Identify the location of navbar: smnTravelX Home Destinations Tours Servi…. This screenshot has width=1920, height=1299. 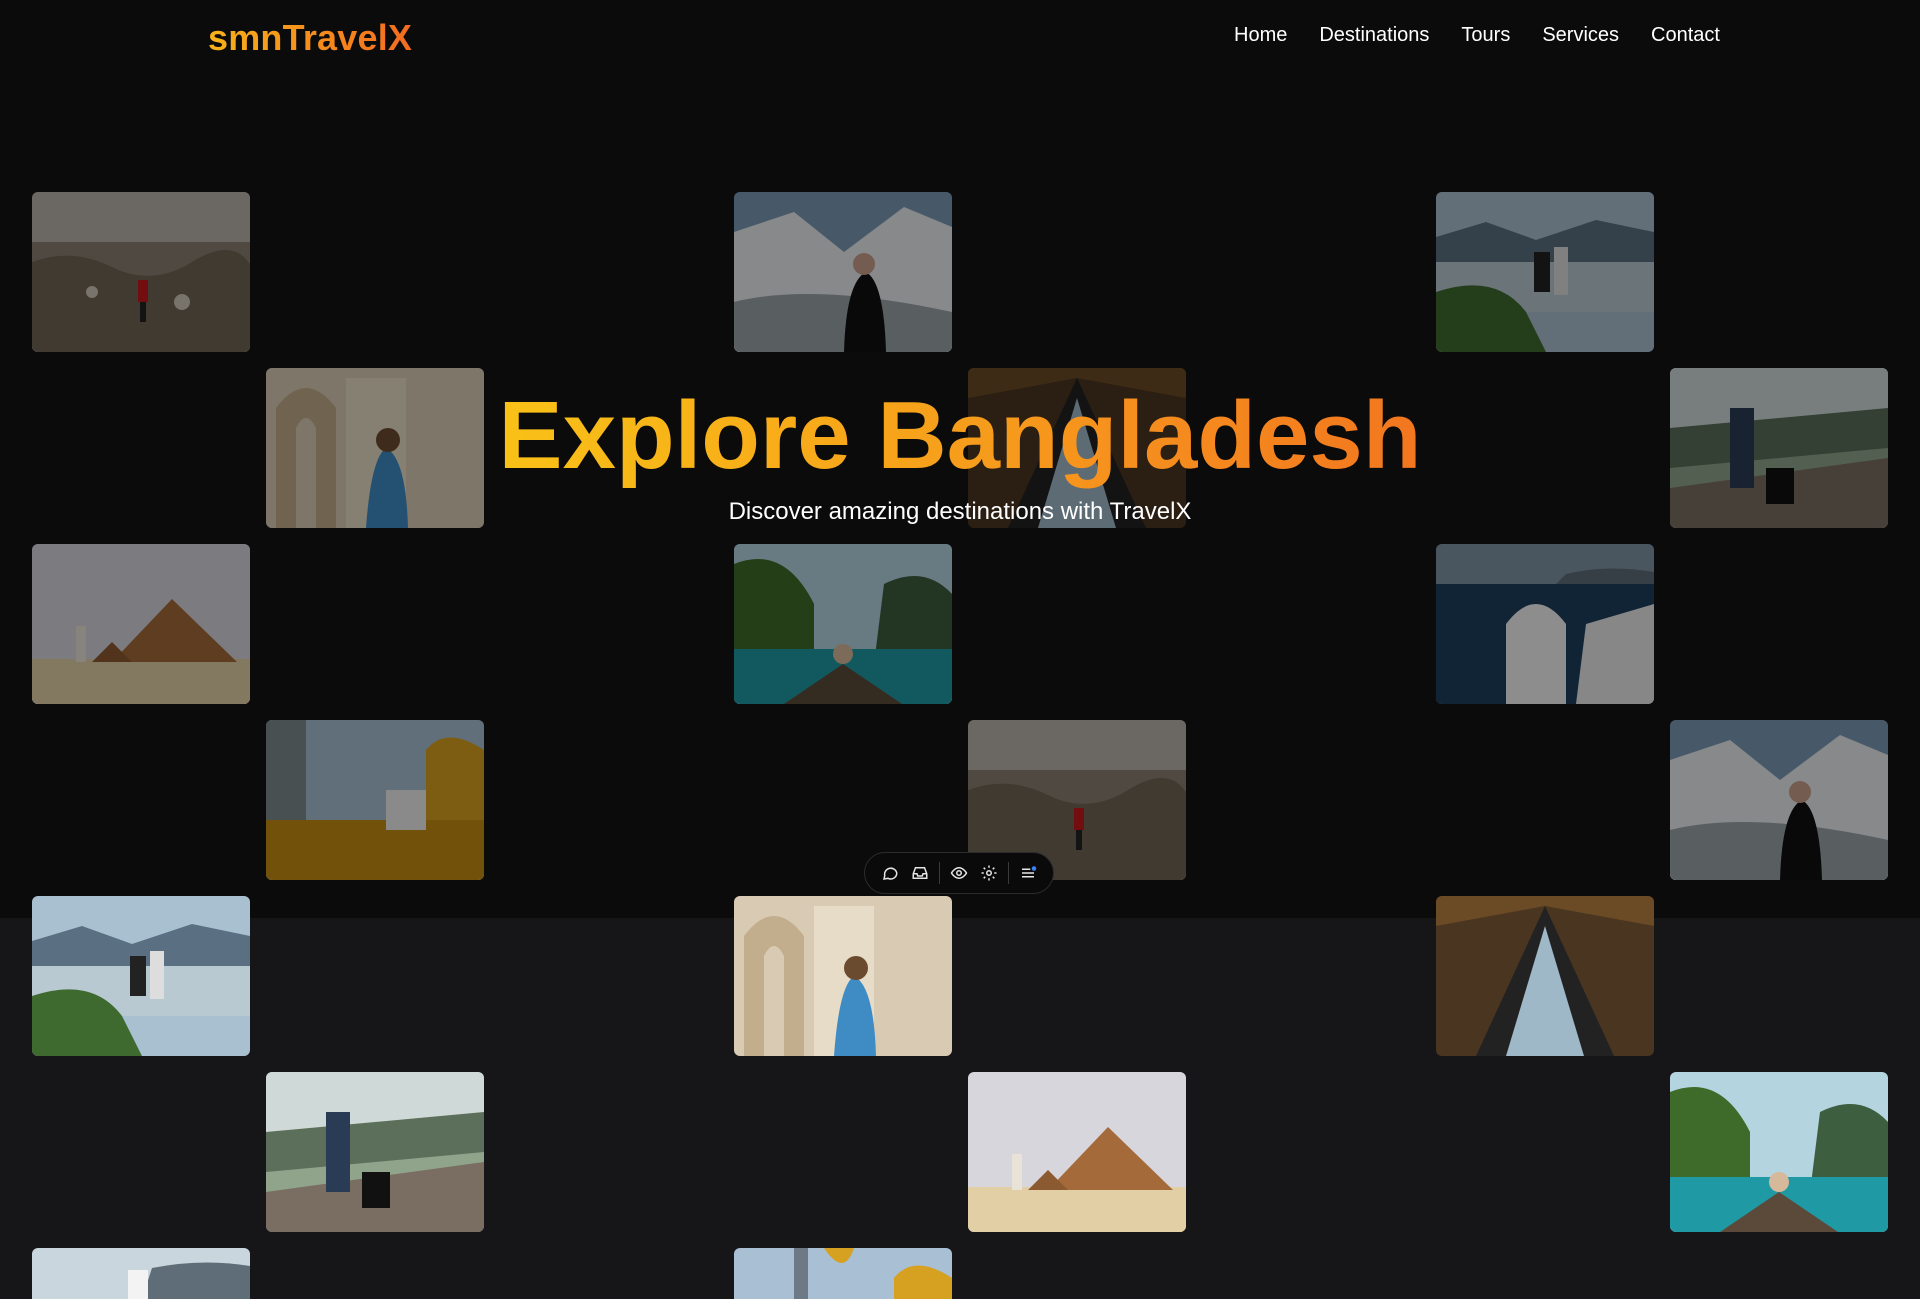
(960, 40).